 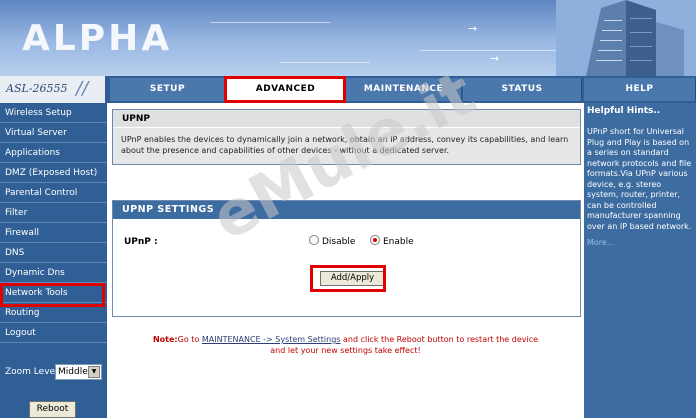 What do you see at coordinates (52, 409) in the screenshot?
I see `reboot-button: Reboot` at bounding box center [52, 409].